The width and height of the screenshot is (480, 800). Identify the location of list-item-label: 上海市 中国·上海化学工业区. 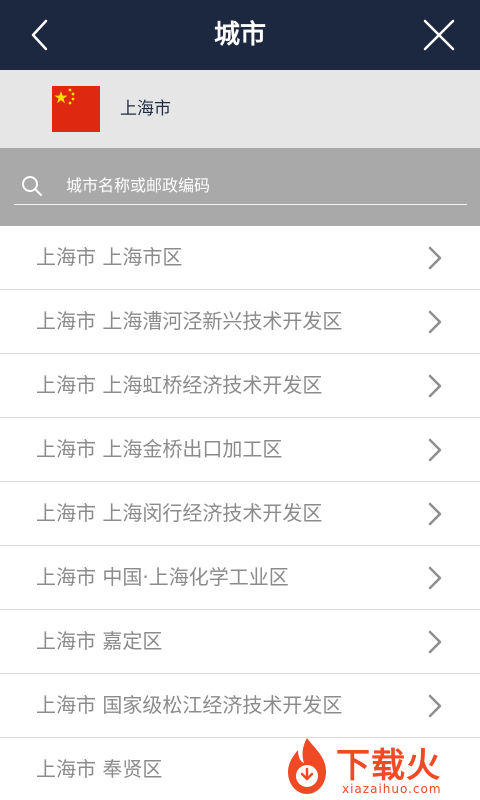
(162, 577).